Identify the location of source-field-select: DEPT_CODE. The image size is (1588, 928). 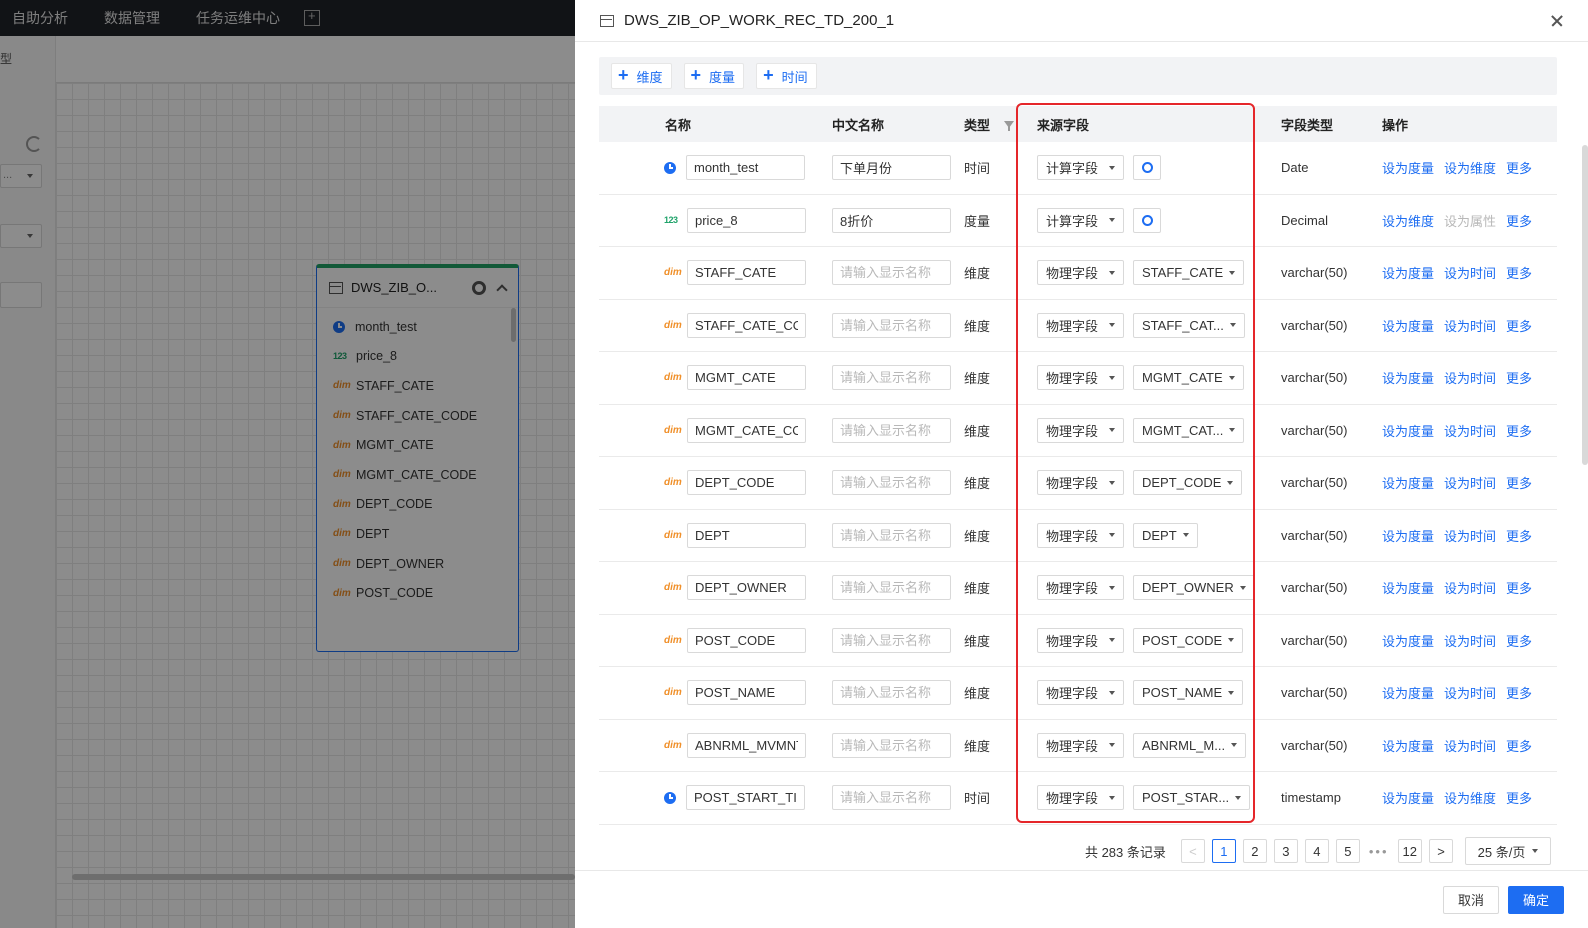
(1188, 483).